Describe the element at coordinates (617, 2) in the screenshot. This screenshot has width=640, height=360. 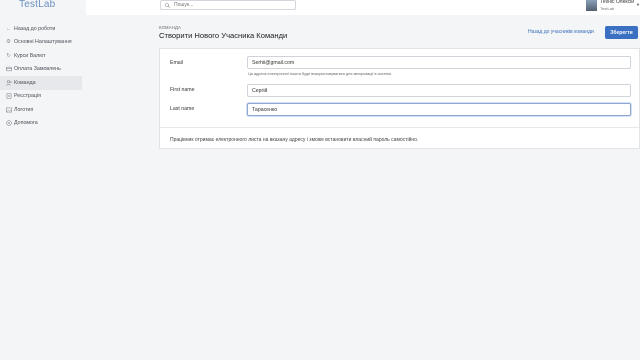
I see `user-name: Техніс Олексій` at that location.